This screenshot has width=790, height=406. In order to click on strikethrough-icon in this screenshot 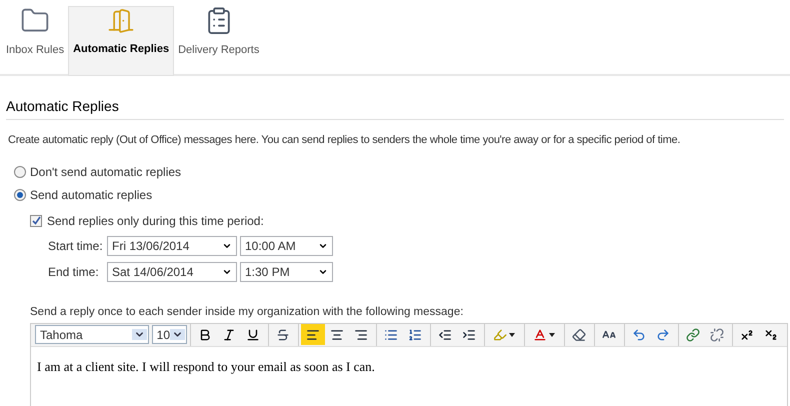, I will do `click(283, 335)`.